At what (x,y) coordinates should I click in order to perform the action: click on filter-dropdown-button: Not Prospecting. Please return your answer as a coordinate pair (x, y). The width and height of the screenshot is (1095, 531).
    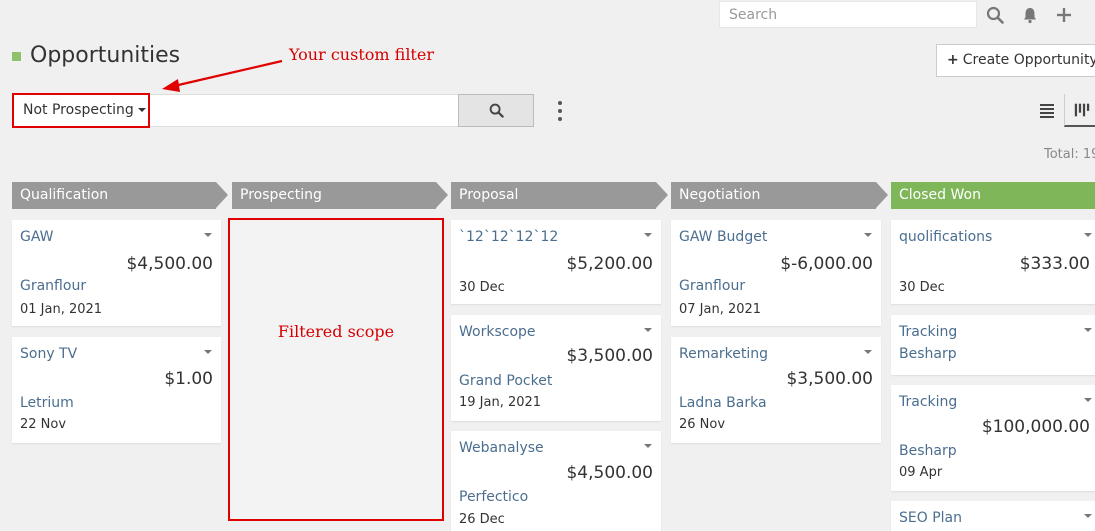
    Looking at the image, I should click on (81, 110).